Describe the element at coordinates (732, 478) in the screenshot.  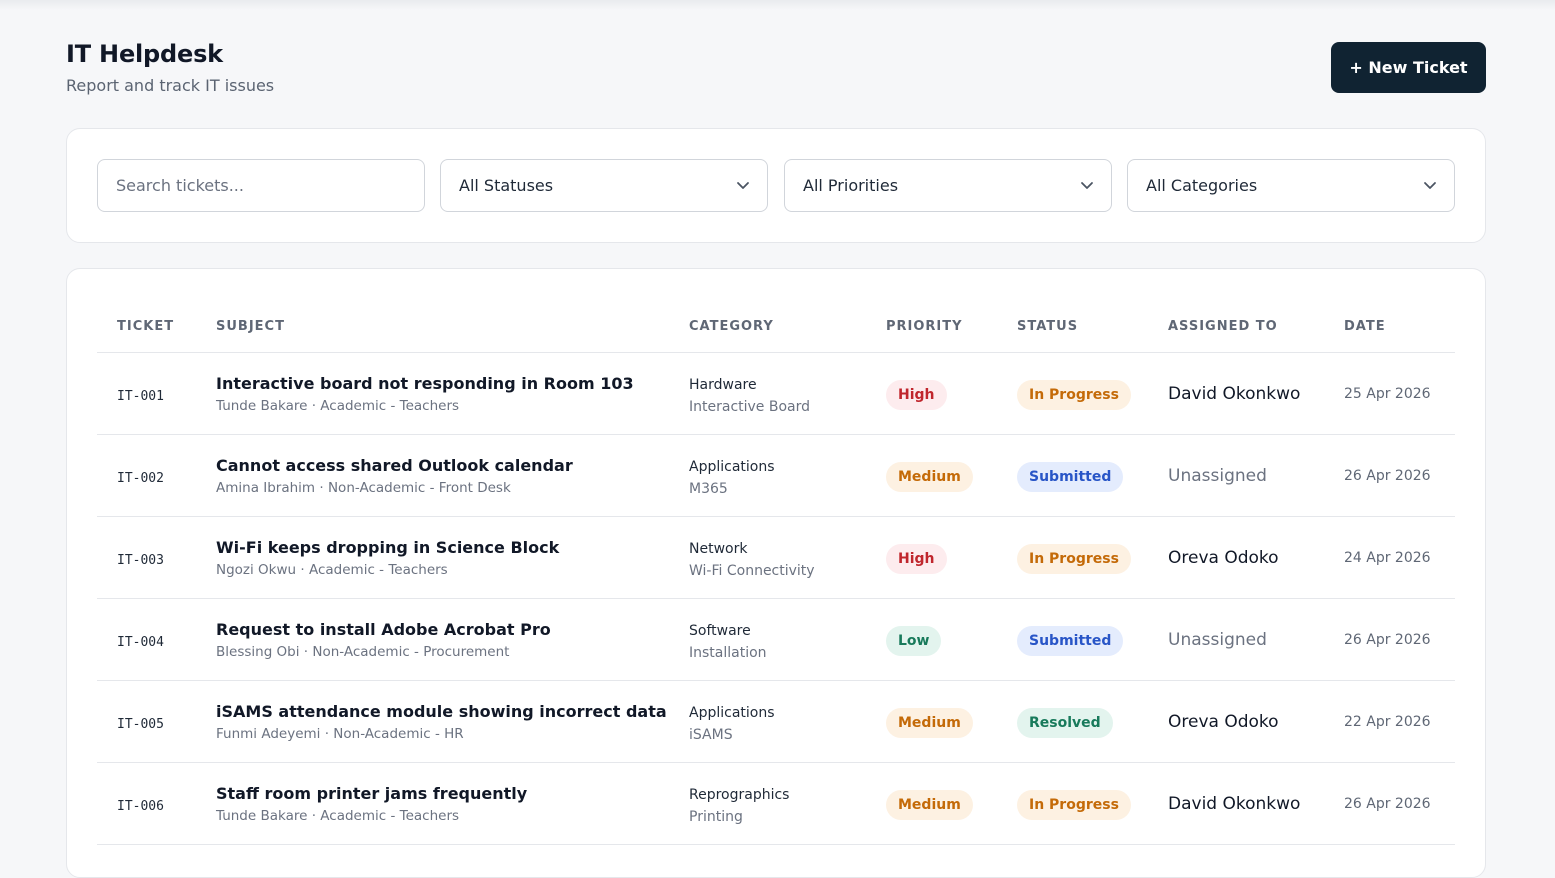
I see `ticket-category-cell: Applications M365` at that location.